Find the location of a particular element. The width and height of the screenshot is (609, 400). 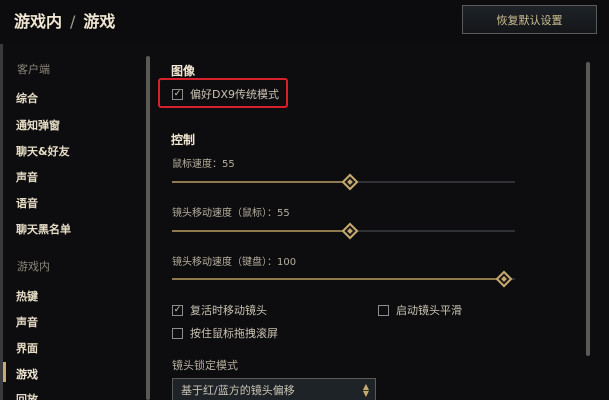

sidebar-item-general: 综合 is located at coordinates (27, 98).